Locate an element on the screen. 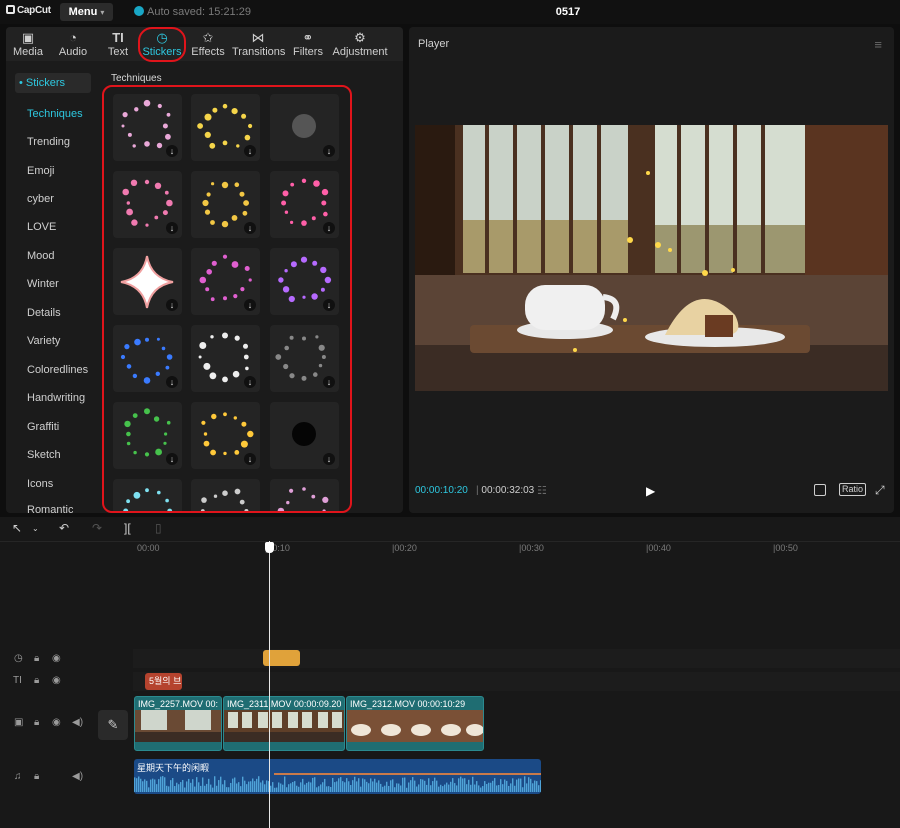 The width and height of the screenshot is (900, 828). sticker-silver-burst: ↓ is located at coordinates (304, 127).